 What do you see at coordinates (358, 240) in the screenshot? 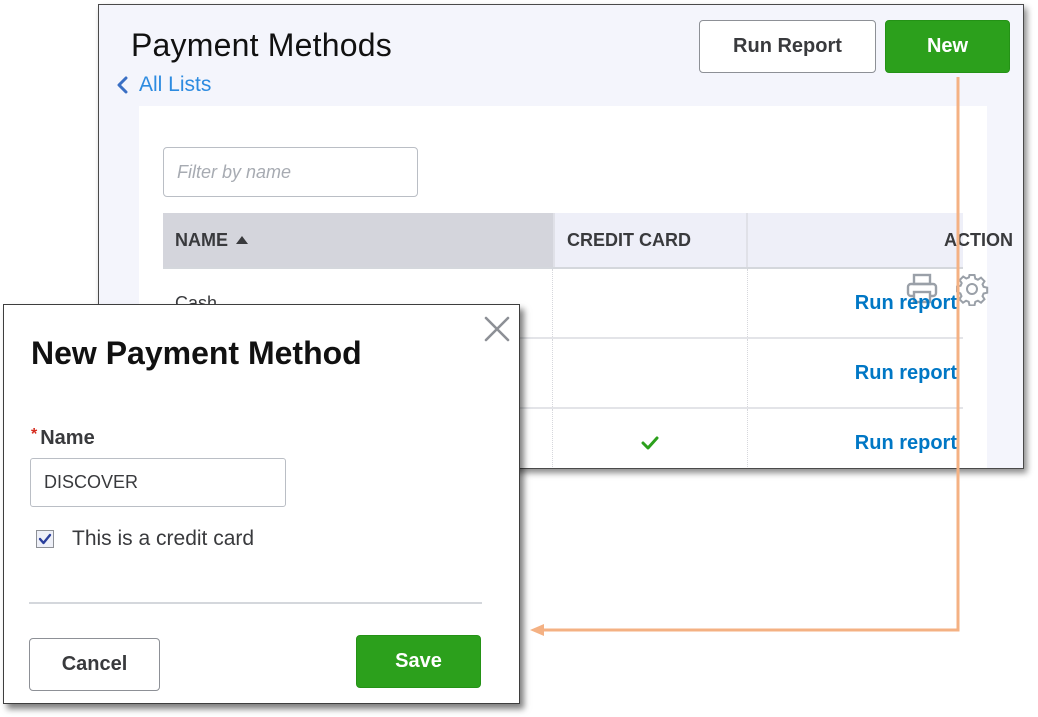
I see `column-header-name: NAME` at bounding box center [358, 240].